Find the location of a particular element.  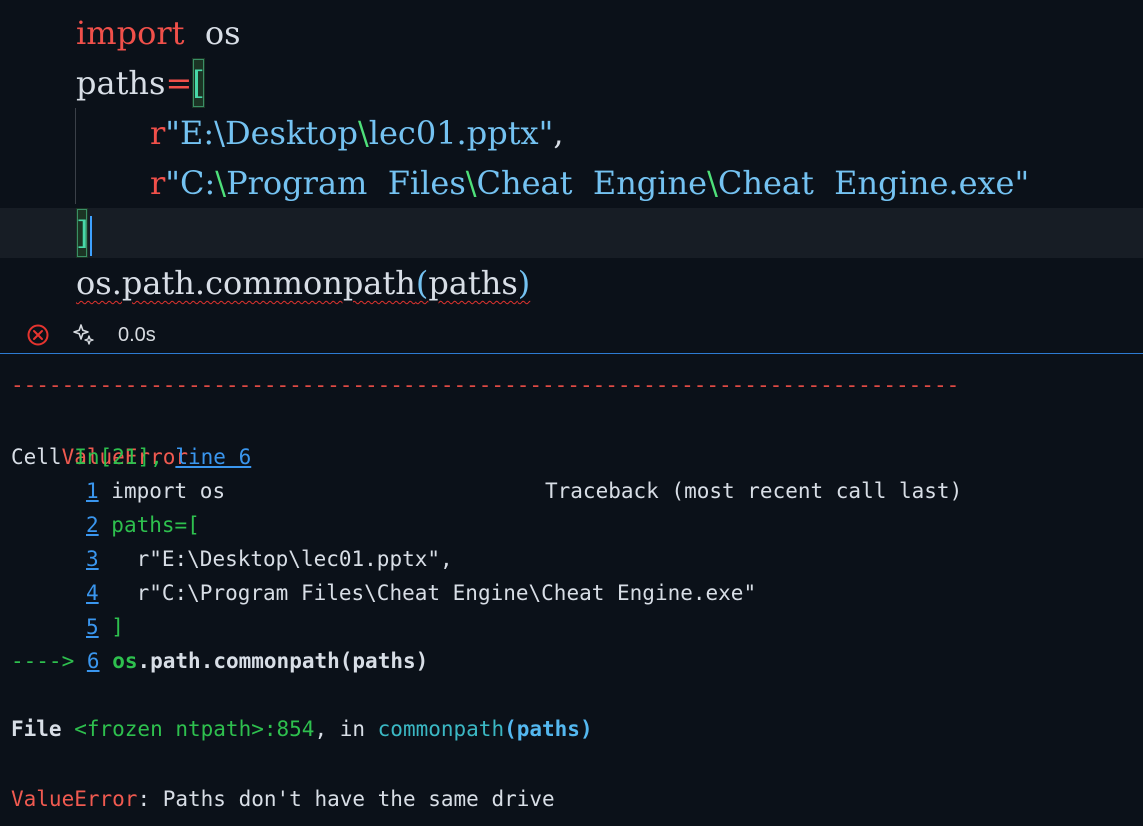

error-circle-icon is located at coordinates (38, 335).